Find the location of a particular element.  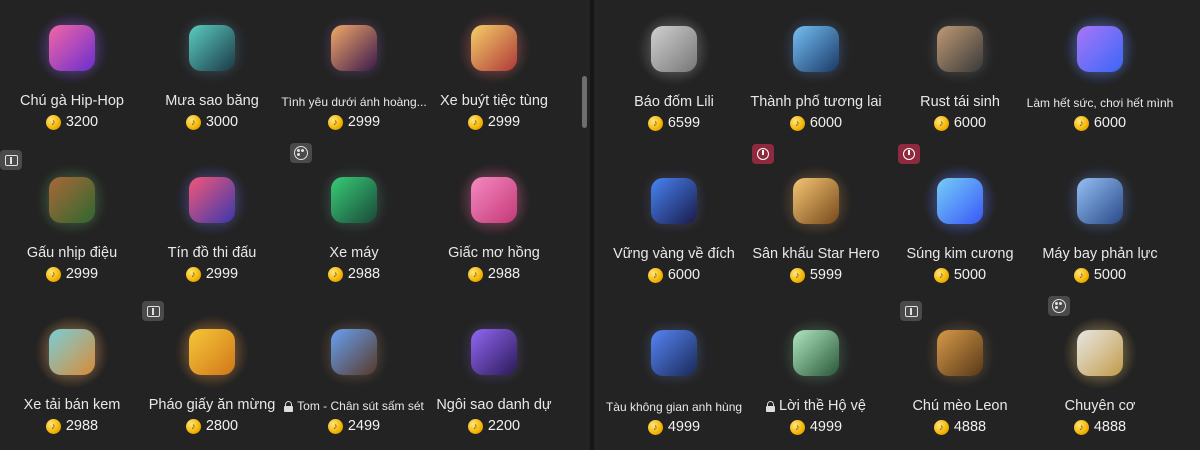

gift-name: Tom - Chân sút sấm sét is located at coordinates (354, 406).